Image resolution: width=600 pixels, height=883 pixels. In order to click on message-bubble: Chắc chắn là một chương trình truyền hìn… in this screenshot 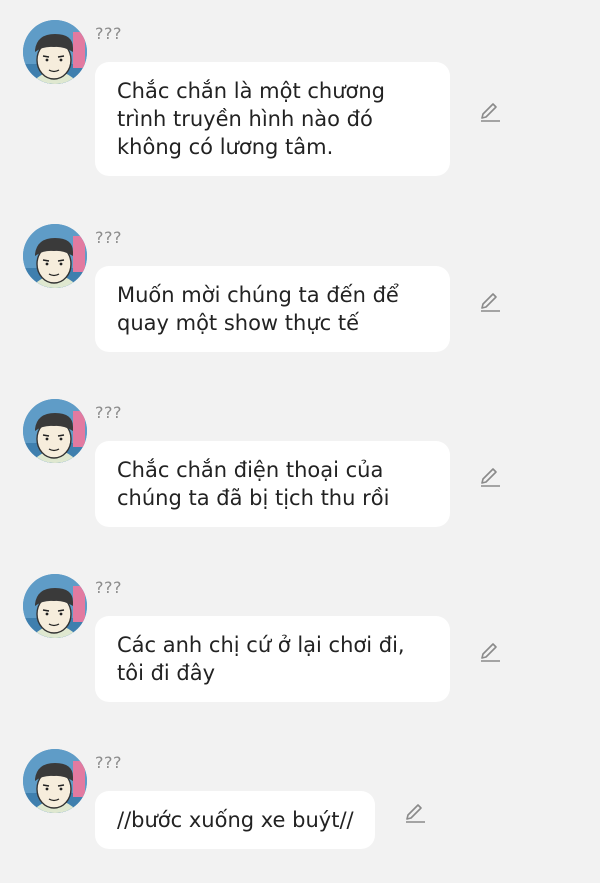, I will do `click(272, 119)`.